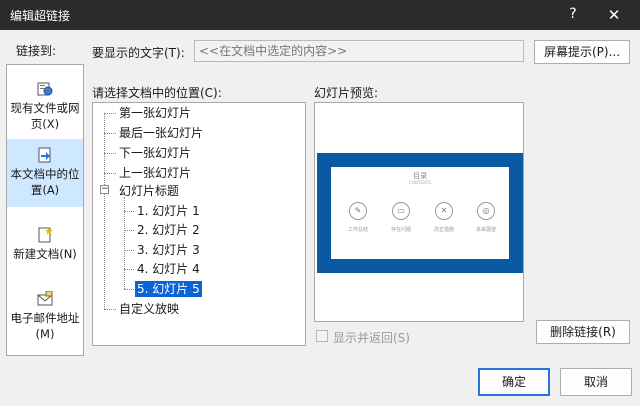 The image size is (640, 406). Describe the element at coordinates (401, 211) in the screenshot. I see `chat-icon: ▭` at that location.